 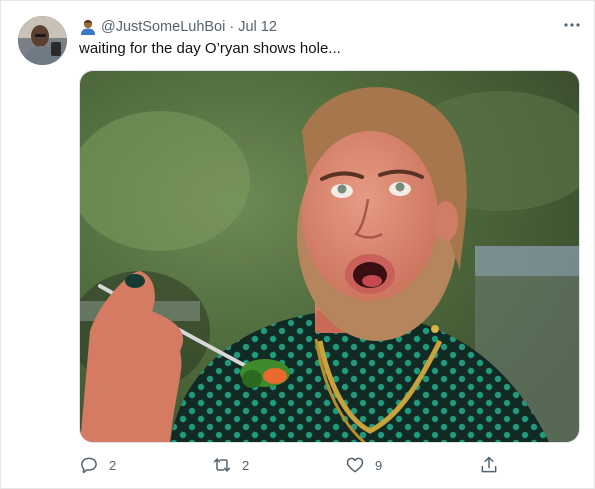 I want to click on avatar-photo, so click(x=42, y=40).